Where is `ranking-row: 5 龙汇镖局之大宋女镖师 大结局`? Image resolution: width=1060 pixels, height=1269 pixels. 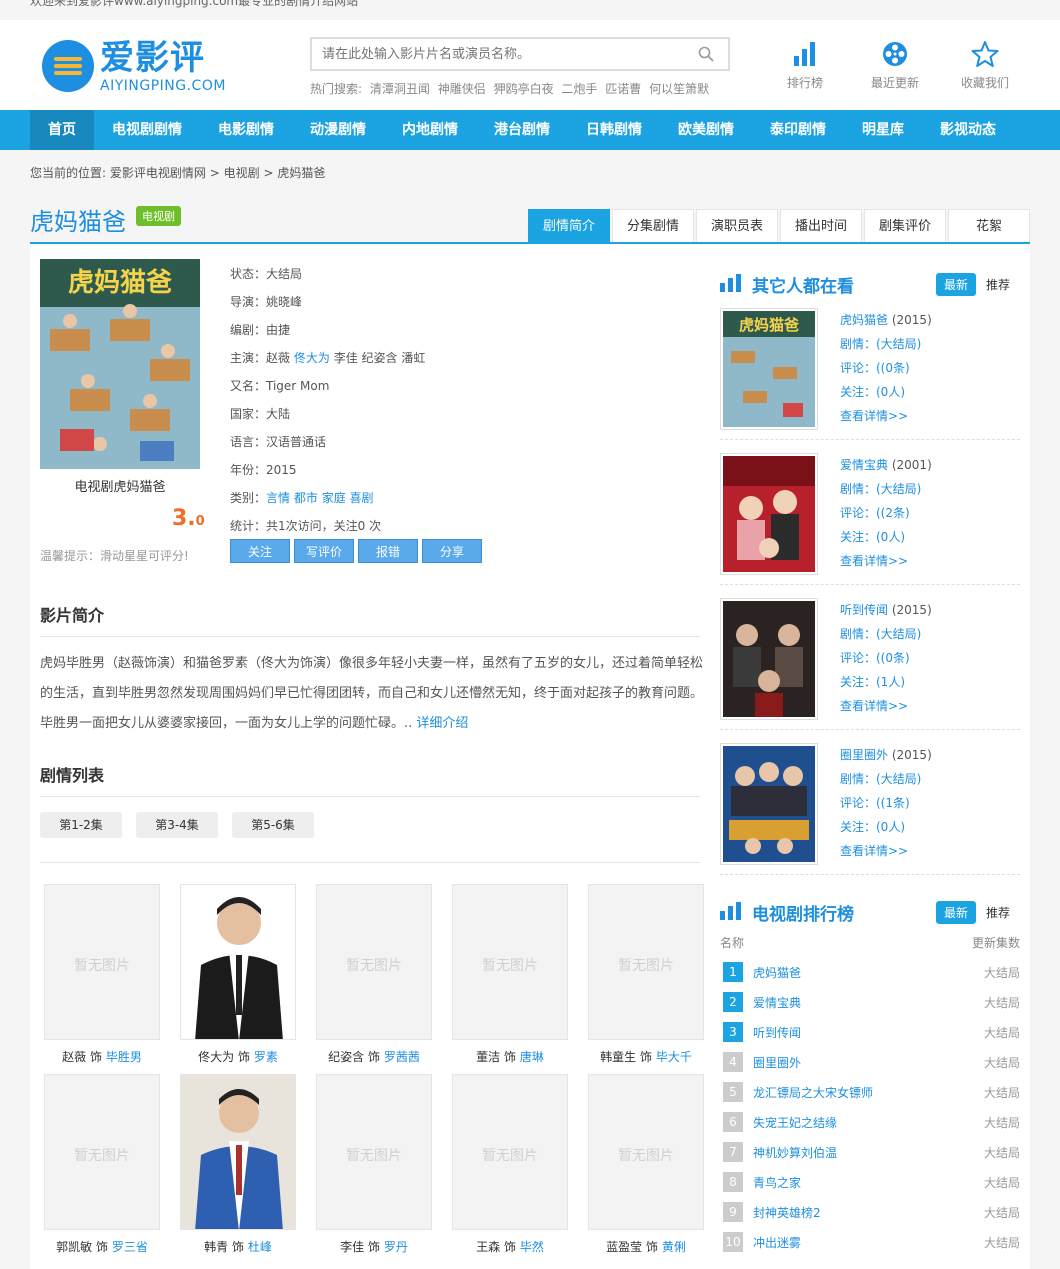
ranking-row: 5 龙汇镖局之大宋女镖师 大结局 is located at coordinates (870, 1095).